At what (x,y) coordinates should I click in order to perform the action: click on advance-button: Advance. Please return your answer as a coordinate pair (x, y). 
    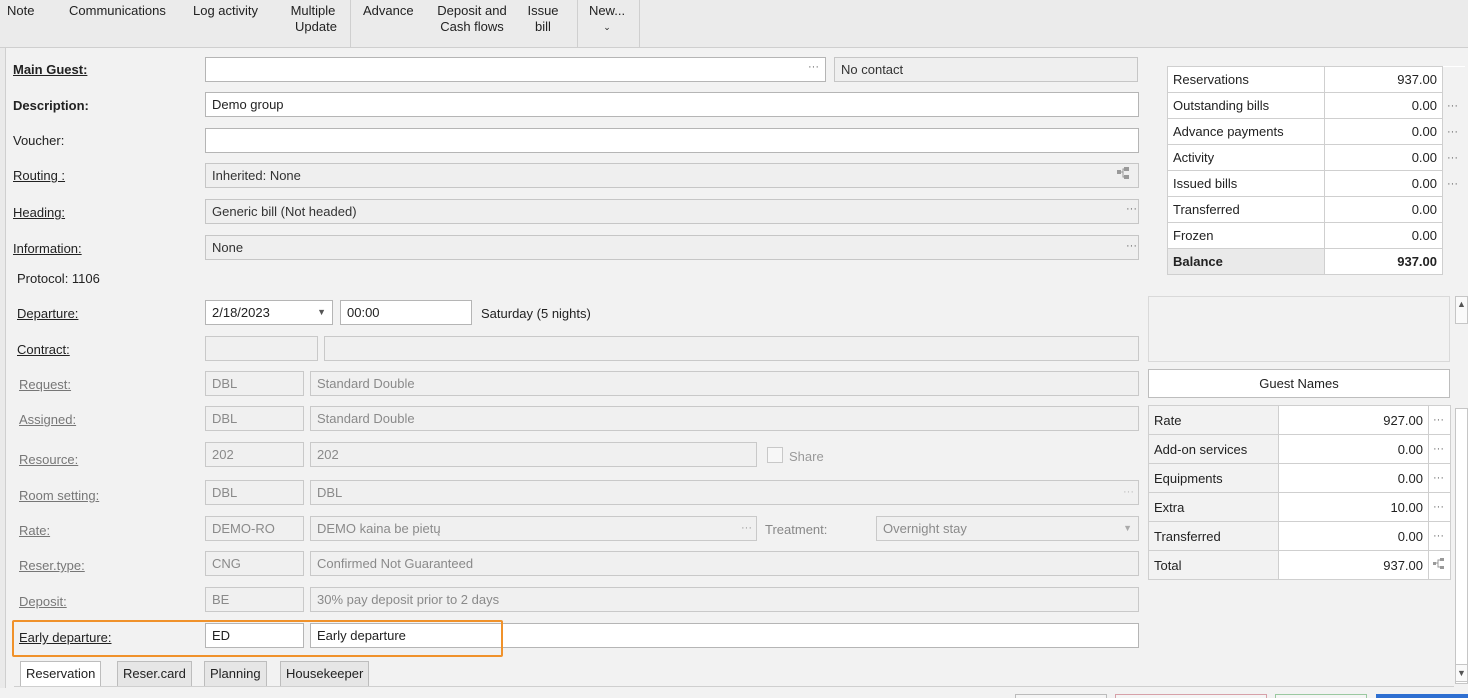
    Looking at the image, I should click on (388, 11).